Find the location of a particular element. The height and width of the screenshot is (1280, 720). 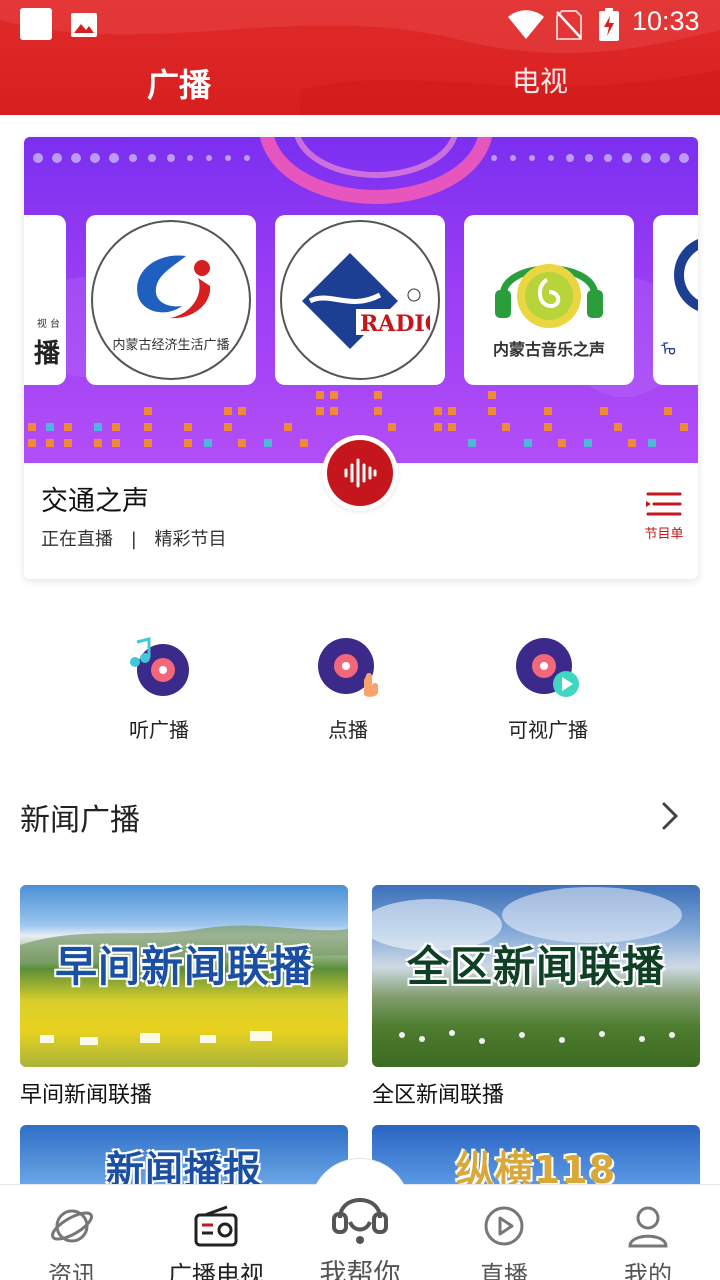

news-thumbnail: 全区新闻联播 is located at coordinates (536, 976).